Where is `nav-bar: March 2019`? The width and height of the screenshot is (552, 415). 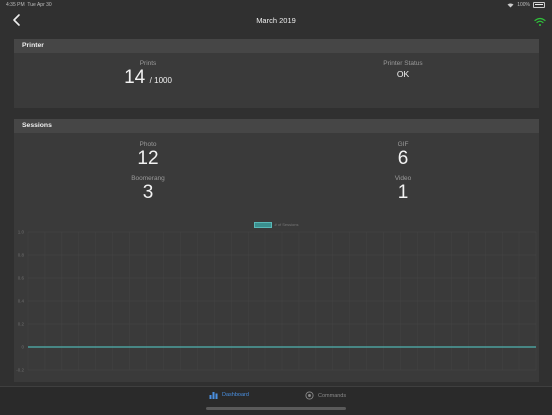
nav-bar: March 2019 is located at coordinates (276, 21).